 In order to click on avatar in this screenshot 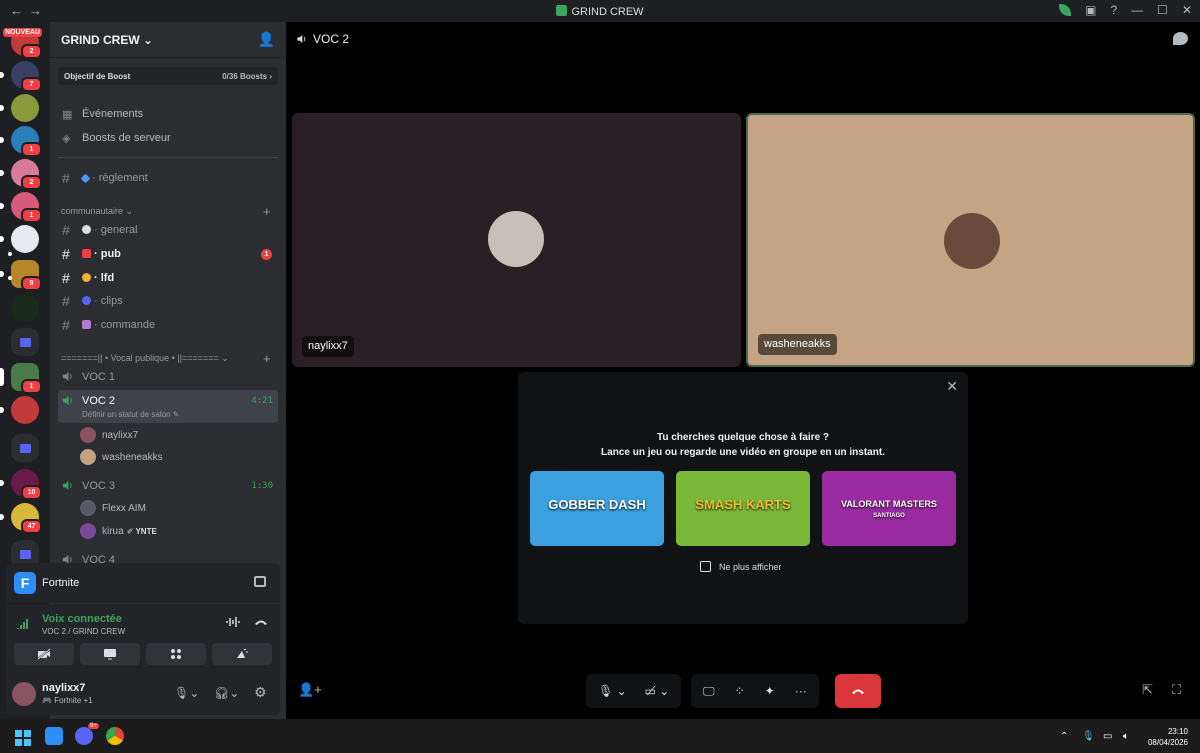, I will do `click(88, 508)`.